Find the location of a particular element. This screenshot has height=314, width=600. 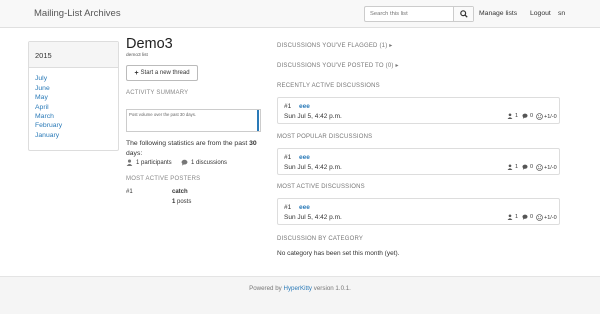

stats-suffix: days: is located at coordinates (134, 153).